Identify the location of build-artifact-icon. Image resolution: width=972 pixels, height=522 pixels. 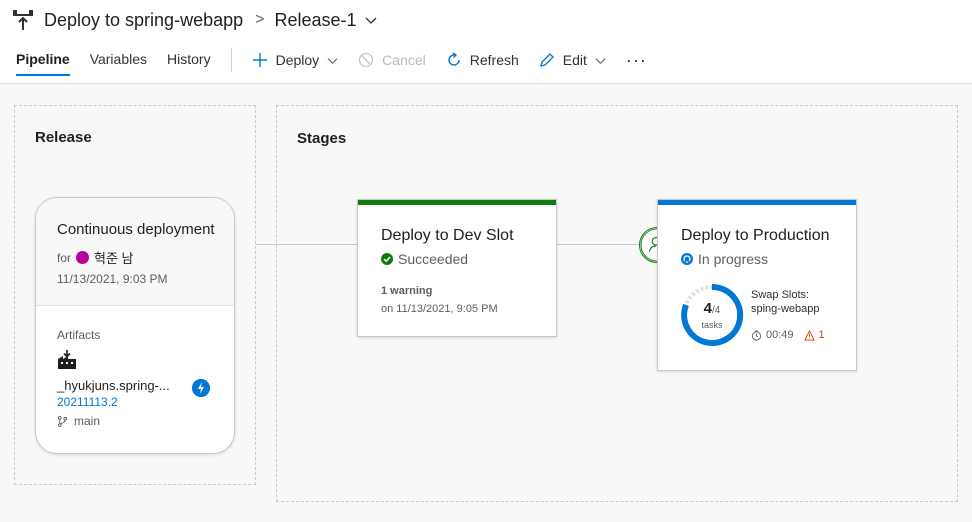
(67, 359).